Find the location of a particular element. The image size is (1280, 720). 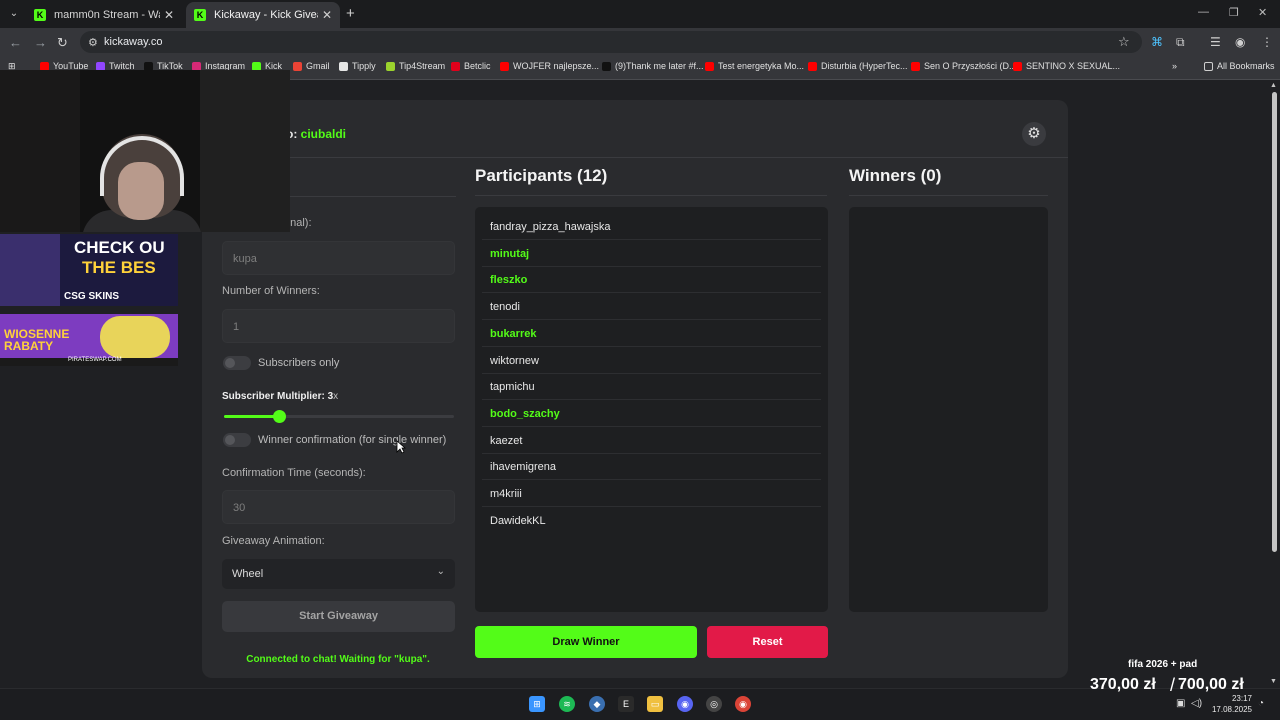

all-bookmarks: All Bookmarks is located at coordinates (1239, 66).